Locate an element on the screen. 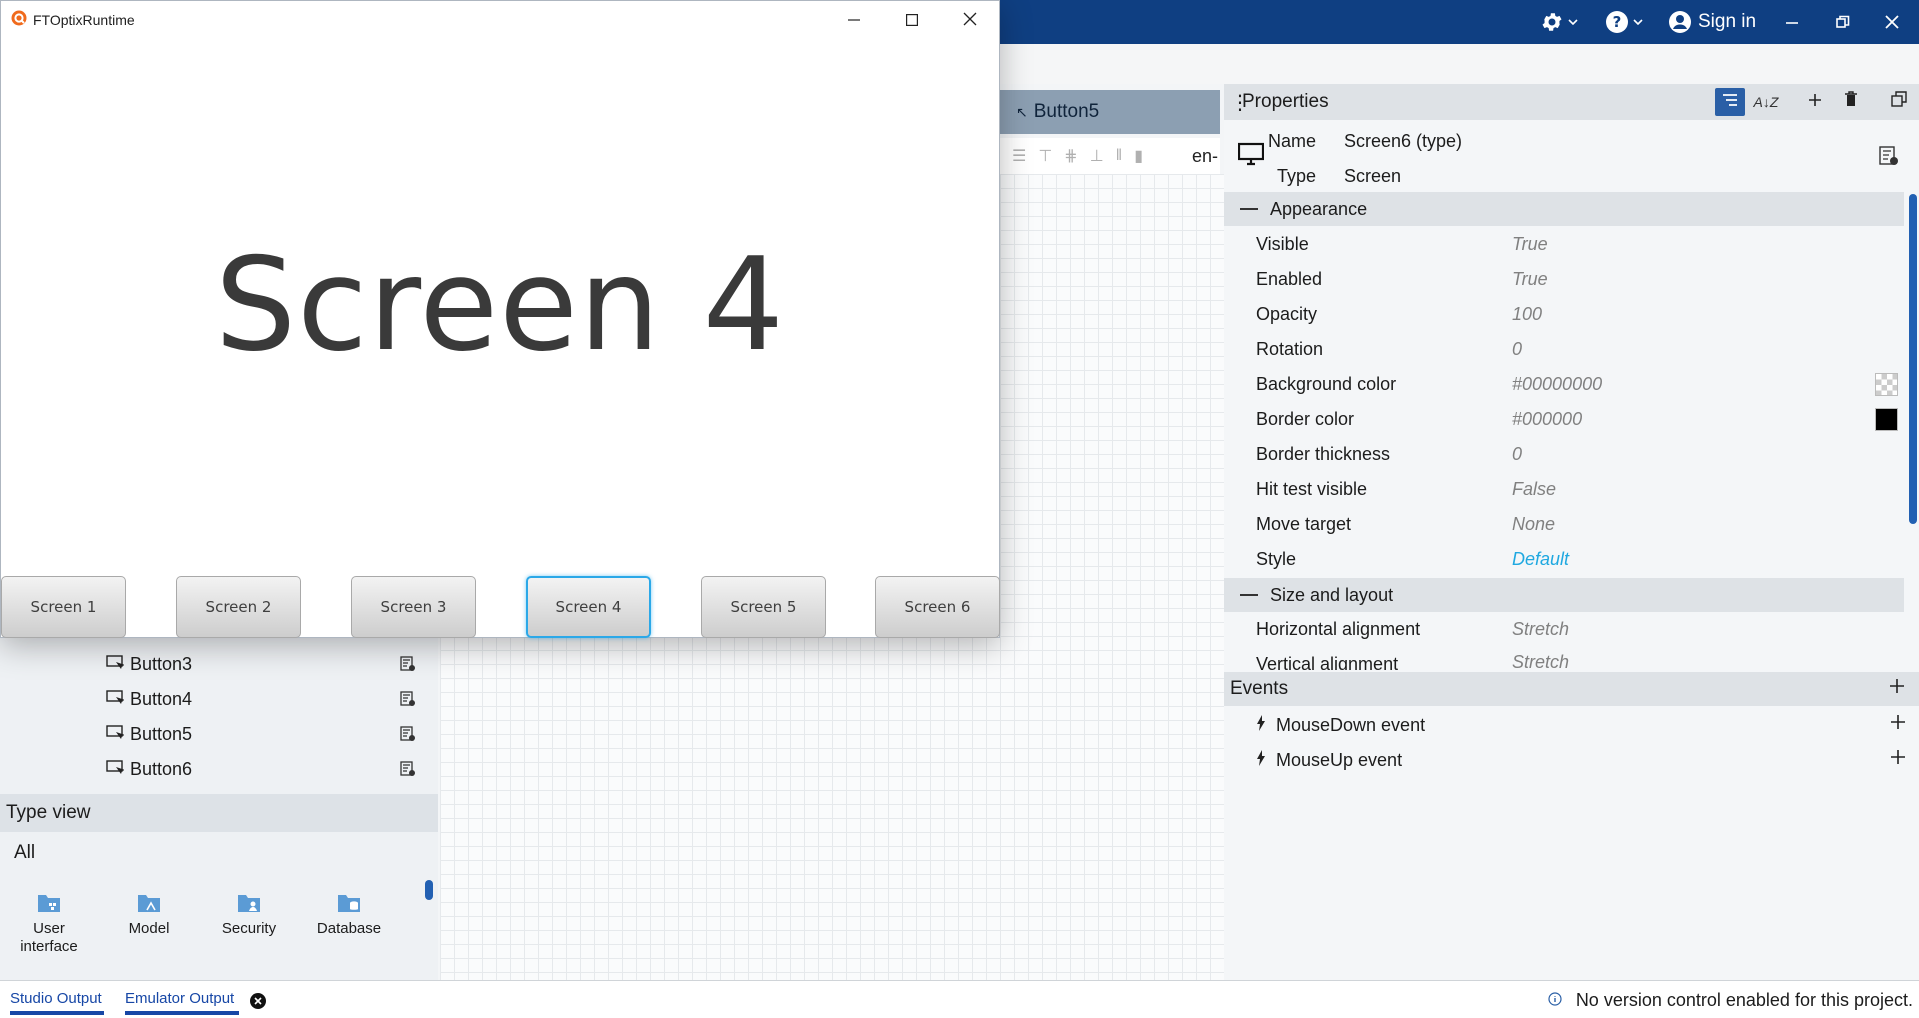 Image resolution: width=1919 pixels, height=1018 pixels. property-row-horizontal-alignment: Horizontal alignment Stretch is located at coordinates (1576, 629).